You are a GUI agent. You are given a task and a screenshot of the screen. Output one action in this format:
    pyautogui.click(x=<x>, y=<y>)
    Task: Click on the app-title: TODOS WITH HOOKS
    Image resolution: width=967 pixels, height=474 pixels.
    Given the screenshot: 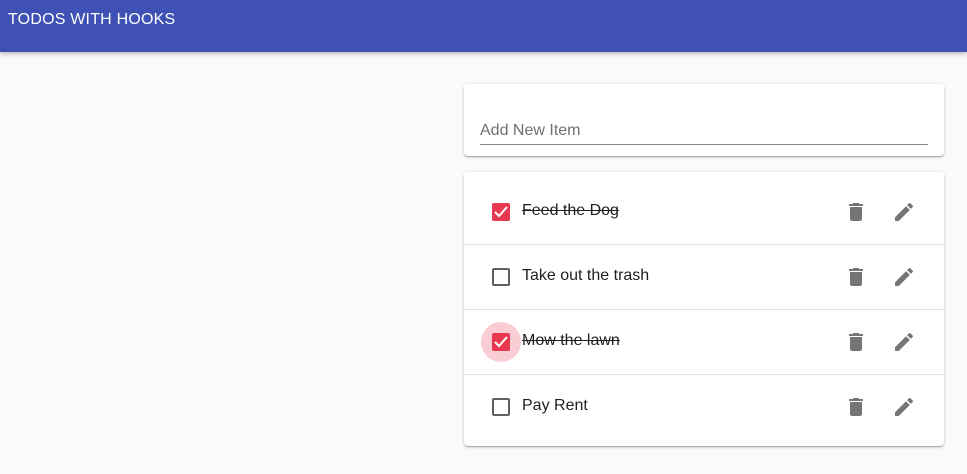 What is the action you would take?
    pyautogui.click(x=92, y=19)
    